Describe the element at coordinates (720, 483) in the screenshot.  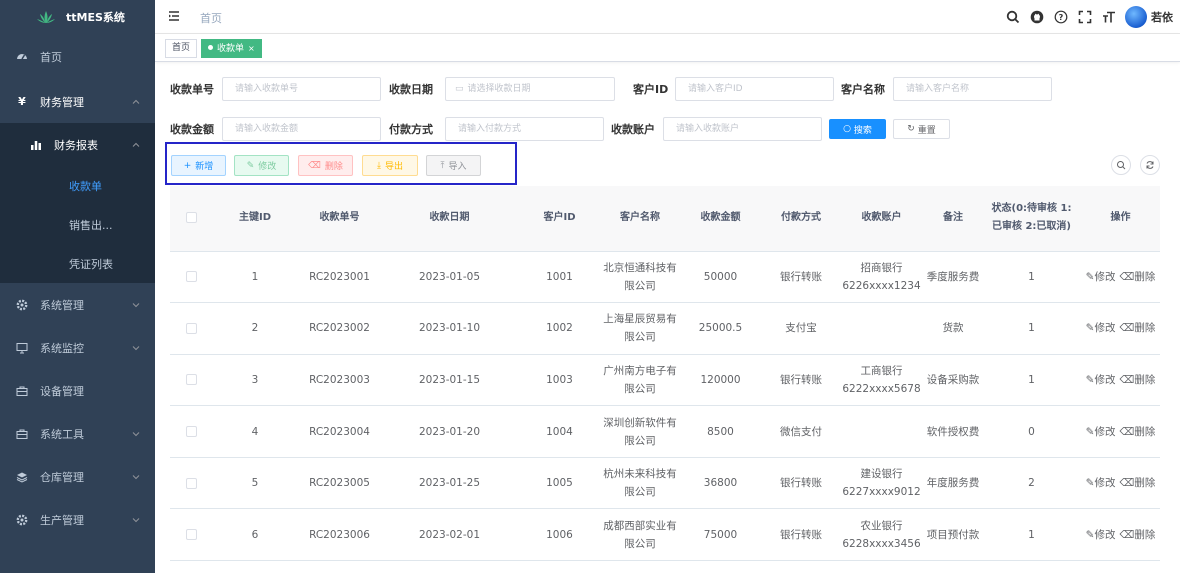
I see `table-cell: 36800` at that location.